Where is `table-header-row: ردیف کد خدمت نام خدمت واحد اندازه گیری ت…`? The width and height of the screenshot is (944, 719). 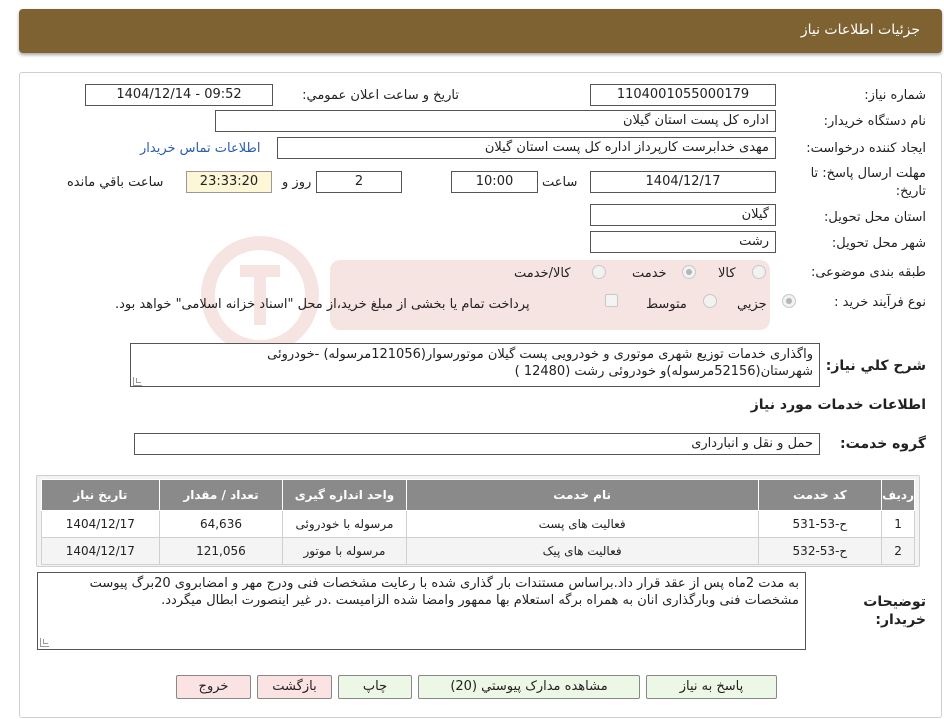 table-header-row: ردیف کد خدمت نام خدمت واحد اندازه گیری ت… is located at coordinates (478, 495).